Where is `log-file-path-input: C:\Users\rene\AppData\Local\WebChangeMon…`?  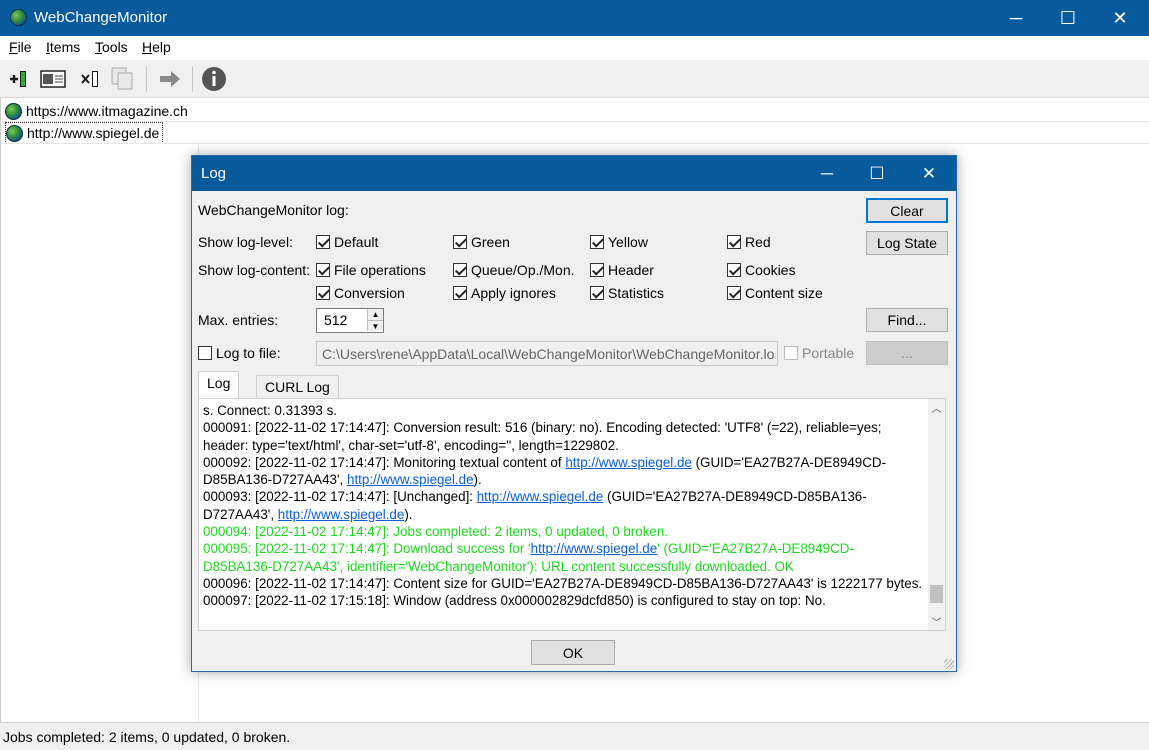
log-file-path-input: C:\Users\rene\AppData\Local\WebChangeMon… is located at coordinates (547, 353).